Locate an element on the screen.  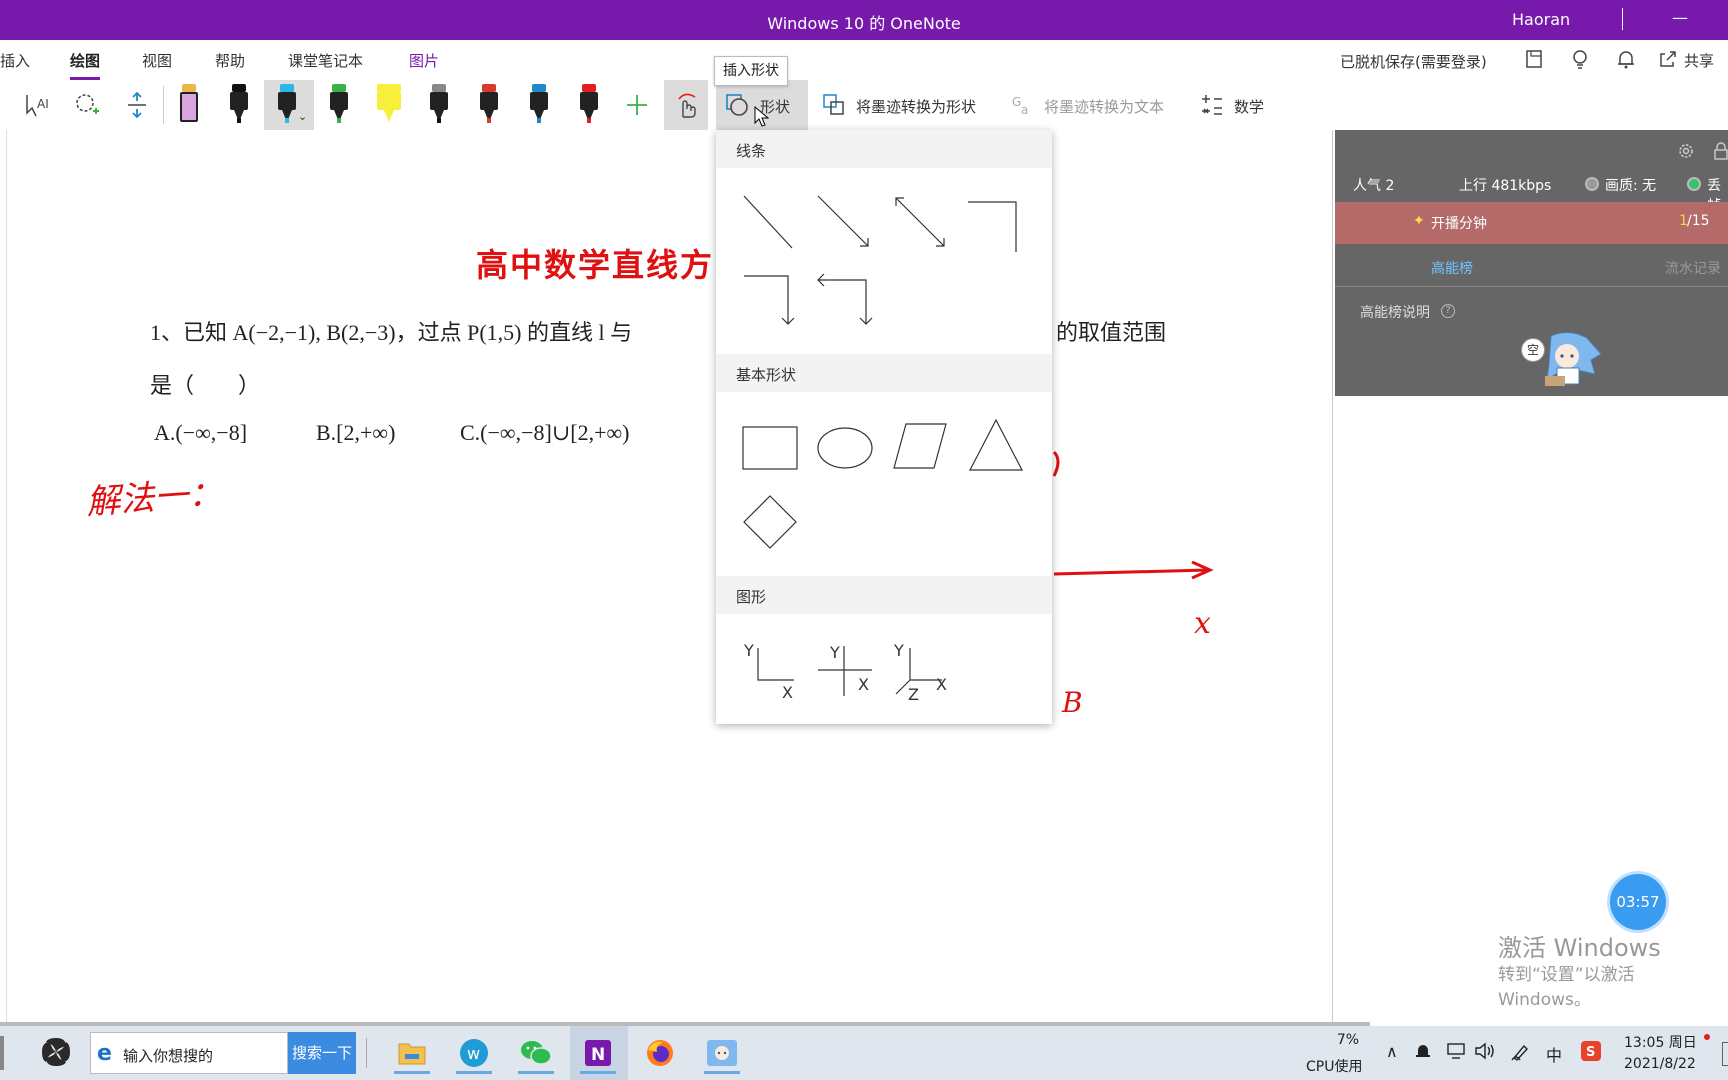
ink-to-shape-button: 将墨迹转换为形状 is located at coordinates (916, 106).